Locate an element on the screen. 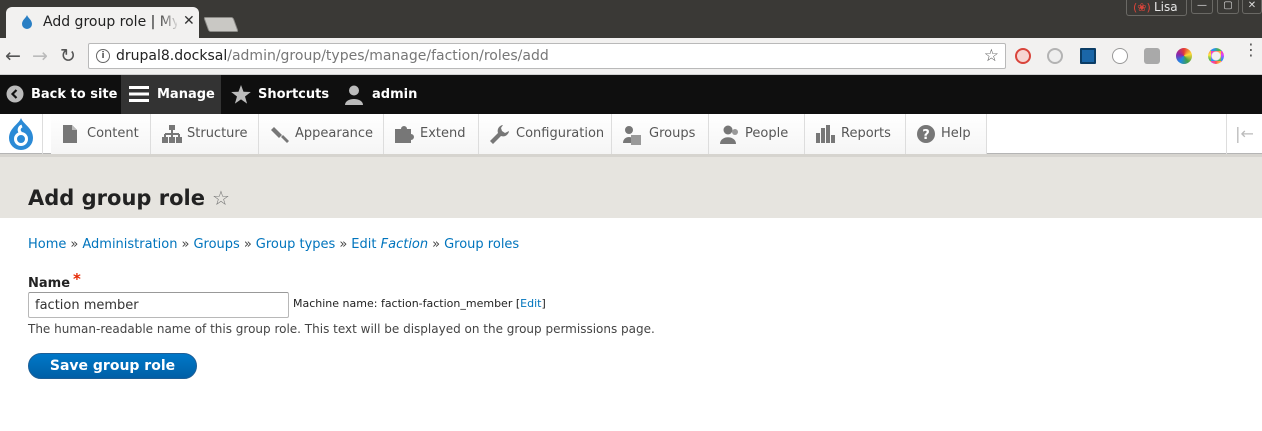  tray-label-extend: Extend is located at coordinates (443, 133).